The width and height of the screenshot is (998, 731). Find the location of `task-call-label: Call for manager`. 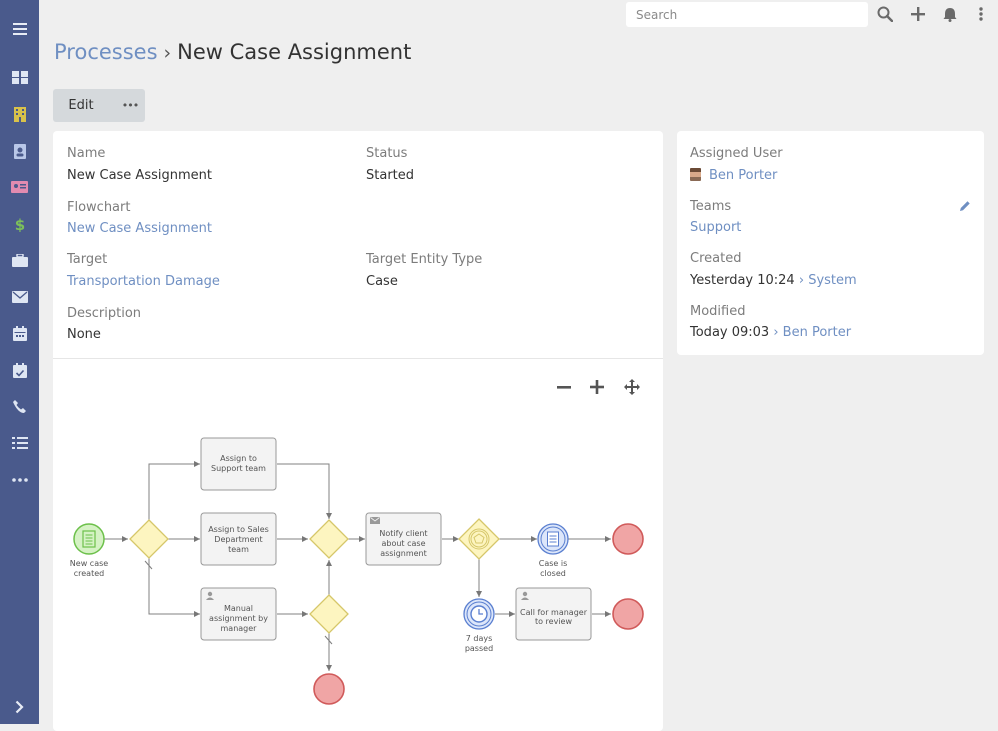

task-call-label: Call for manager is located at coordinates (554, 612).